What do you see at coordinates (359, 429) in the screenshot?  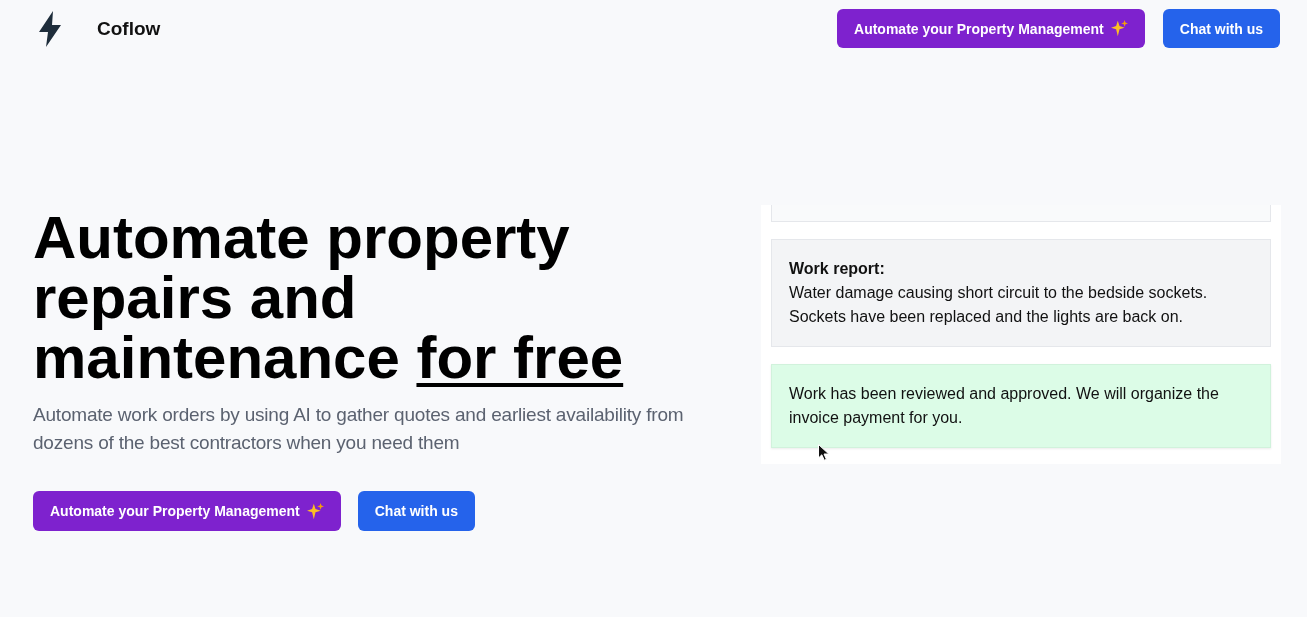 I see `subtitle: Automate work orders by using AI to gather quotes and earliest availability from dozens of the best contractors when you need them` at bounding box center [359, 429].